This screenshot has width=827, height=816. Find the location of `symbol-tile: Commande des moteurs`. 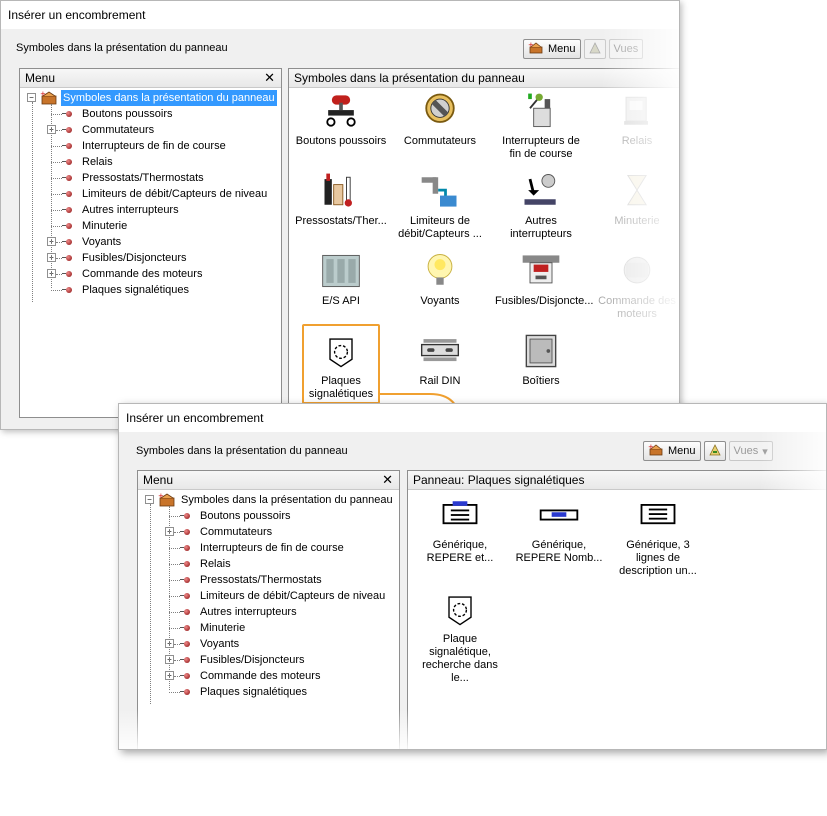

symbol-tile: Commande des moteurs is located at coordinates (635, 286).